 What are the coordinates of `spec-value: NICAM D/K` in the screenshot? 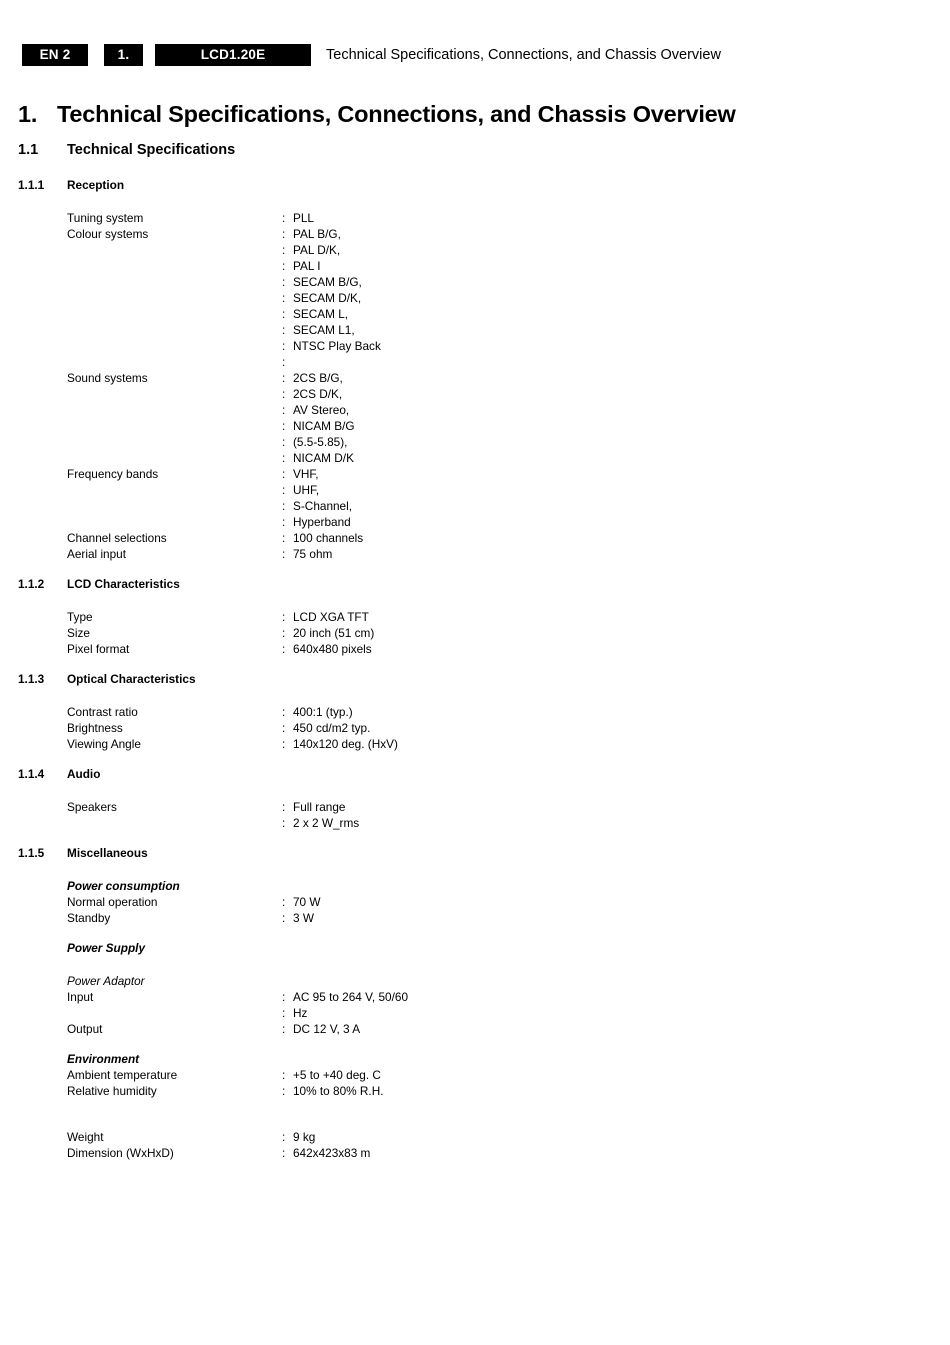 It's located at (323, 458).